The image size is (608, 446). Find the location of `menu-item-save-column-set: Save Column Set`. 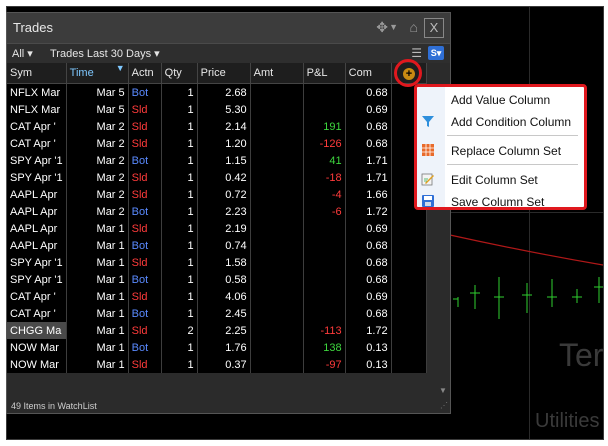

menu-item-save-column-set: Save Column Set is located at coordinates (500, 202).